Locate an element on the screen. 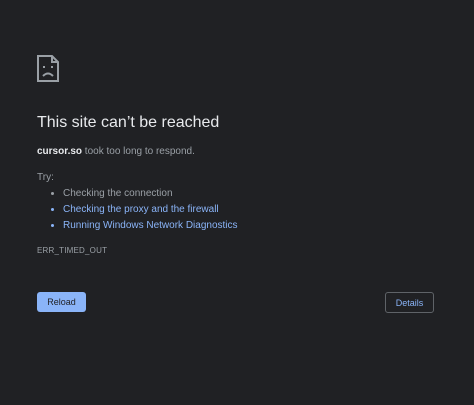 The image size is (474, 405). reload-button: Reload is located at coordinates (61, 302).